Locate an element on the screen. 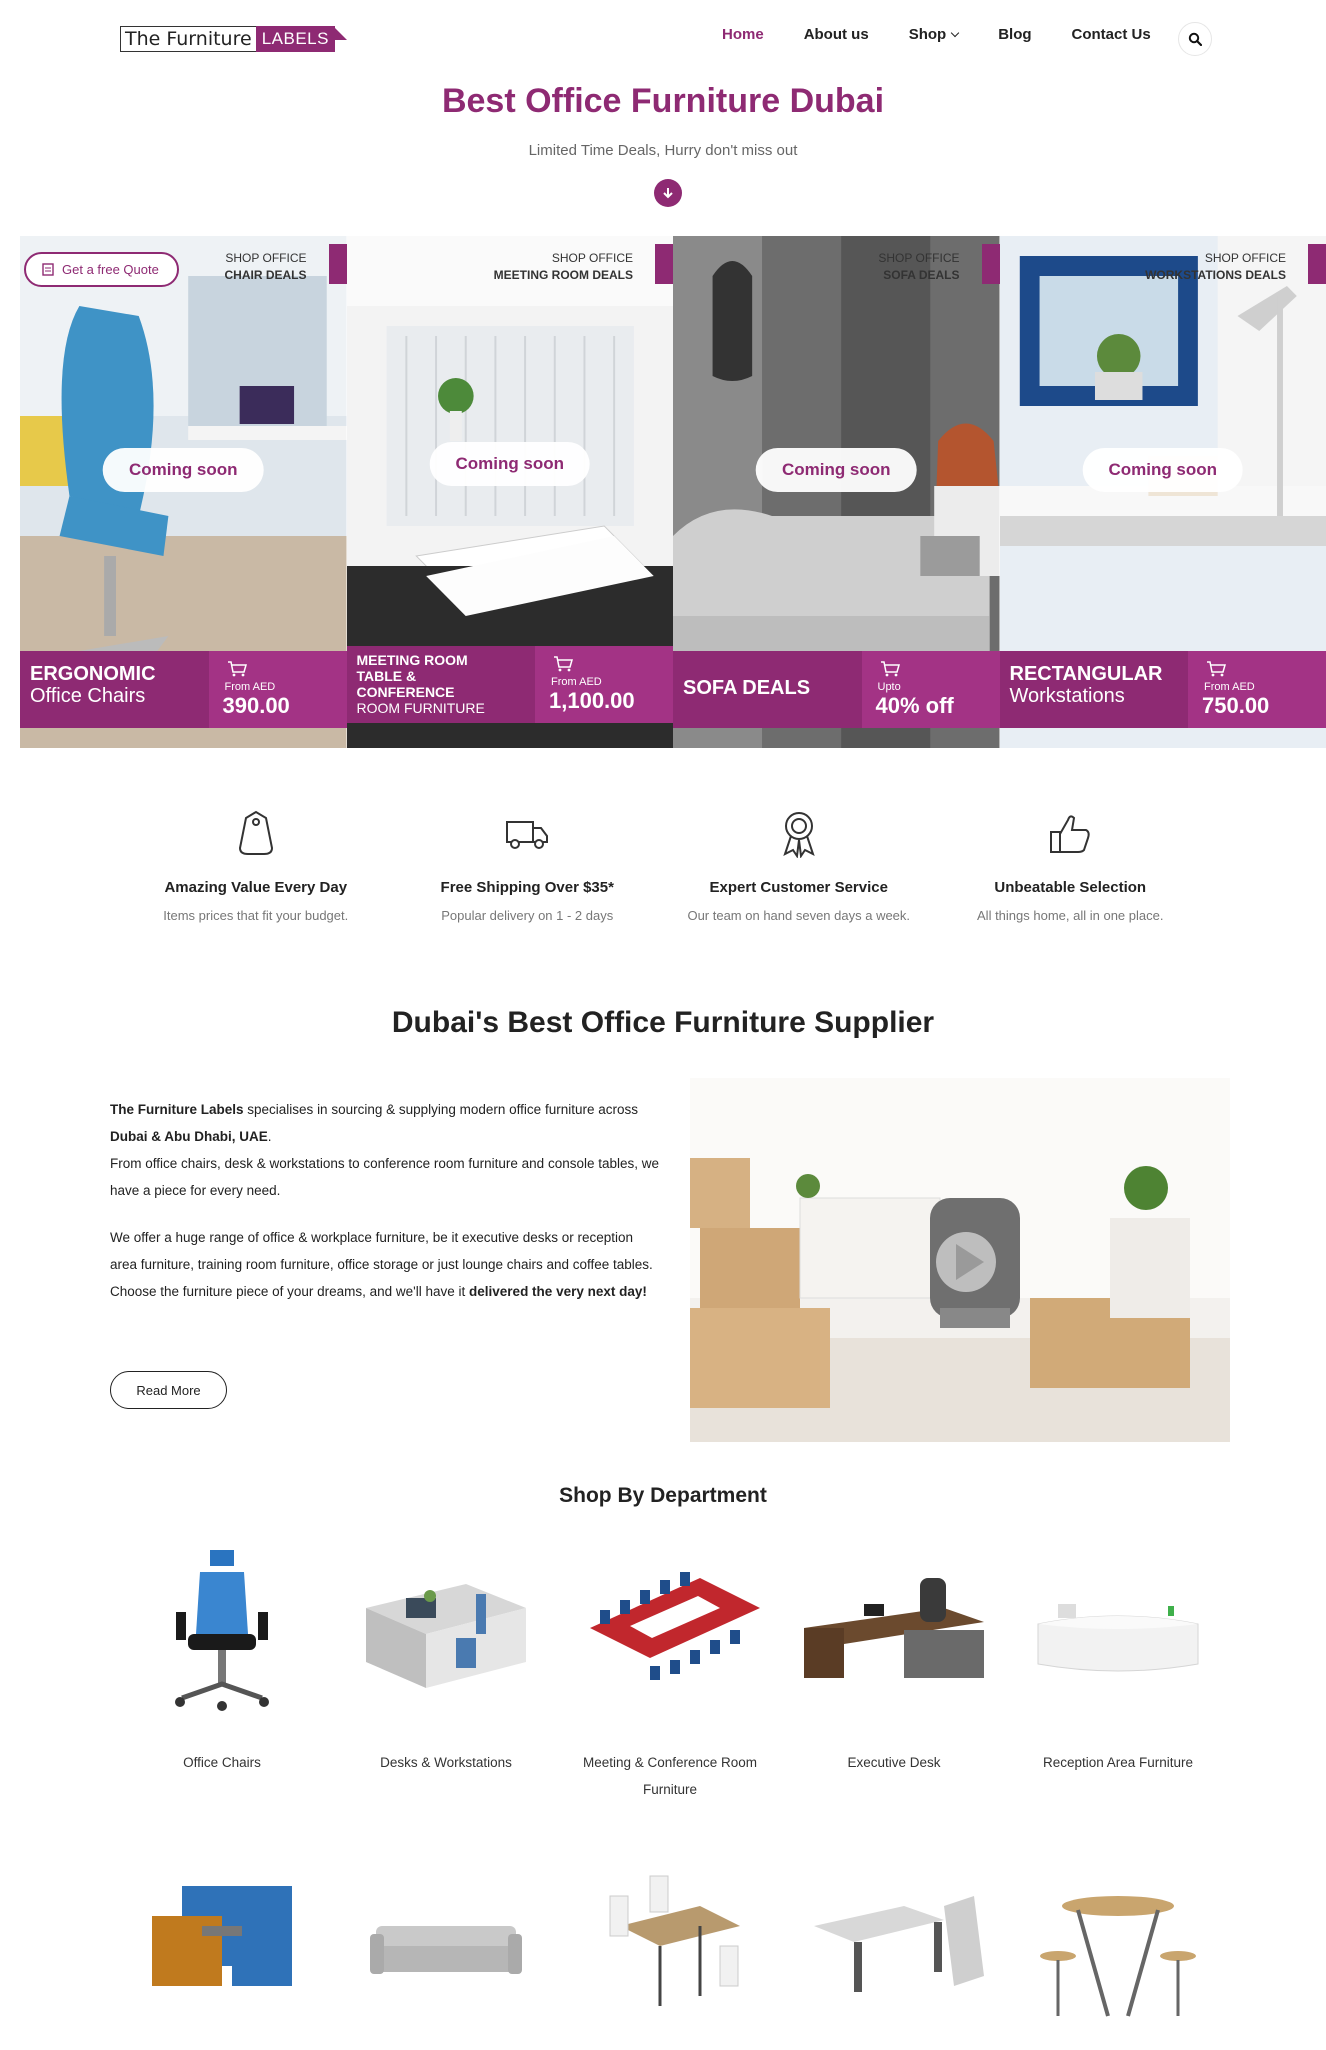 This screenshot has width=1326, height=2050. price-tag-icon is located at coordinates (255, 832).